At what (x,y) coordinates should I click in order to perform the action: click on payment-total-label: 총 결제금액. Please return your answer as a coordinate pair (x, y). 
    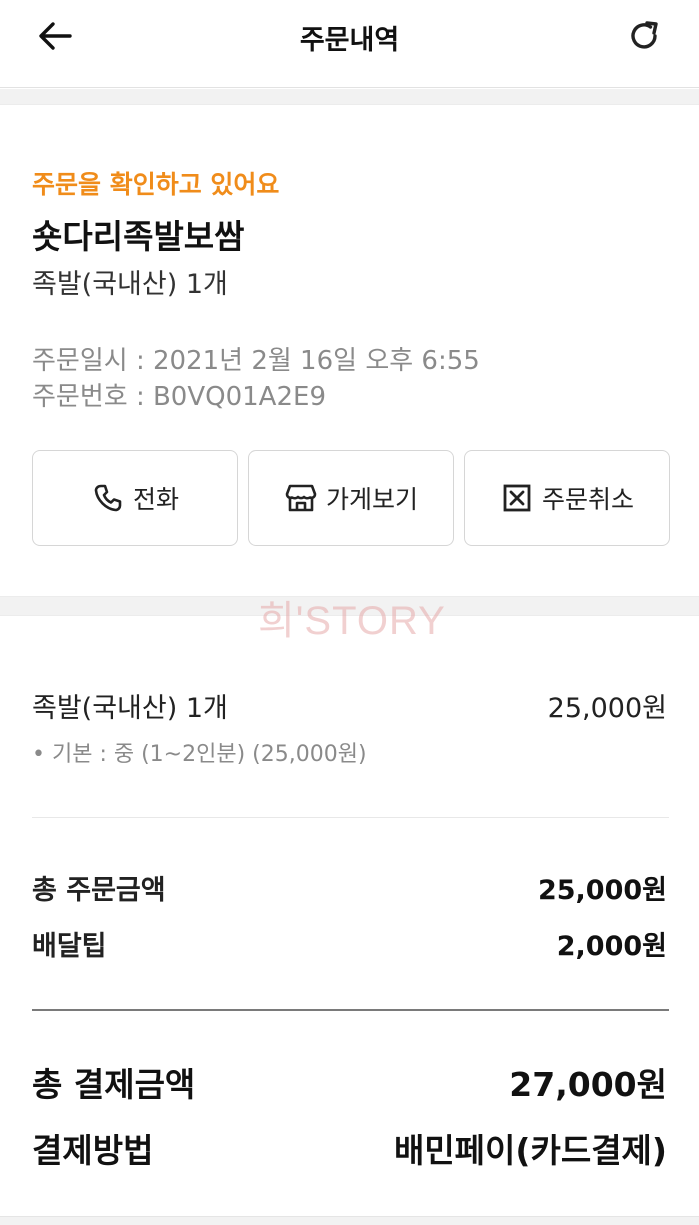
    Looking at the image, I should click on (114, 1084).